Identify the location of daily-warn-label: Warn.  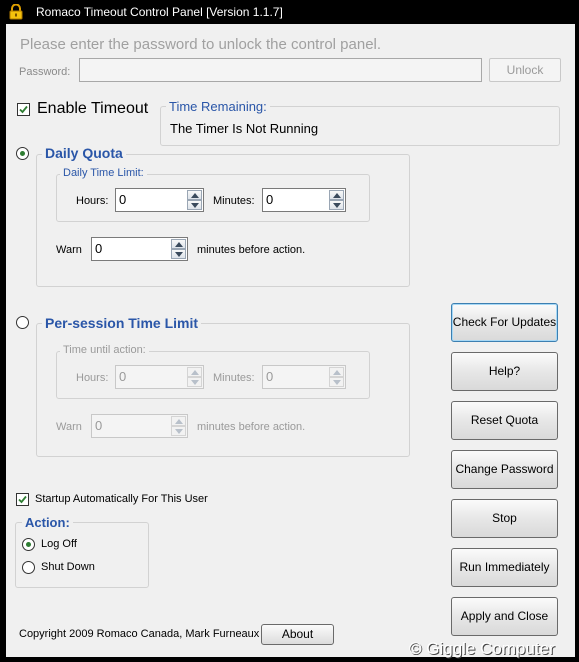
(69, 250).